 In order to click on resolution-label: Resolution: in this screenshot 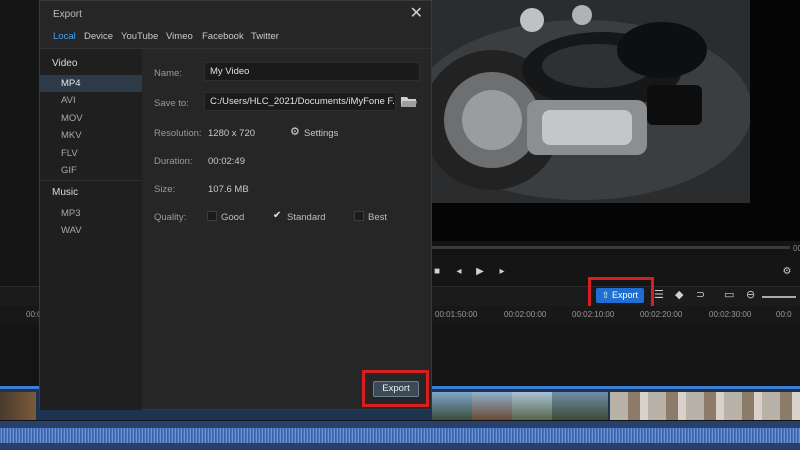, I will do `click(178, 133)`.